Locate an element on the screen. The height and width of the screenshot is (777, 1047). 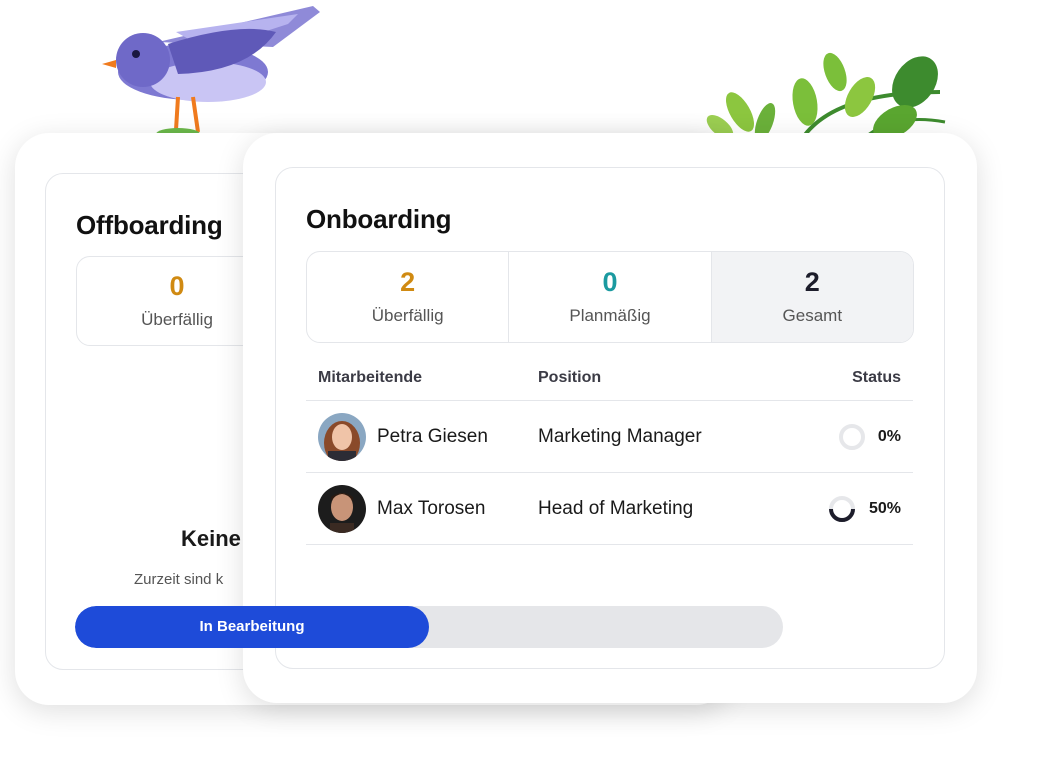
empty-state-text: Zurzeit sind k is located at coordinates (179, 579).